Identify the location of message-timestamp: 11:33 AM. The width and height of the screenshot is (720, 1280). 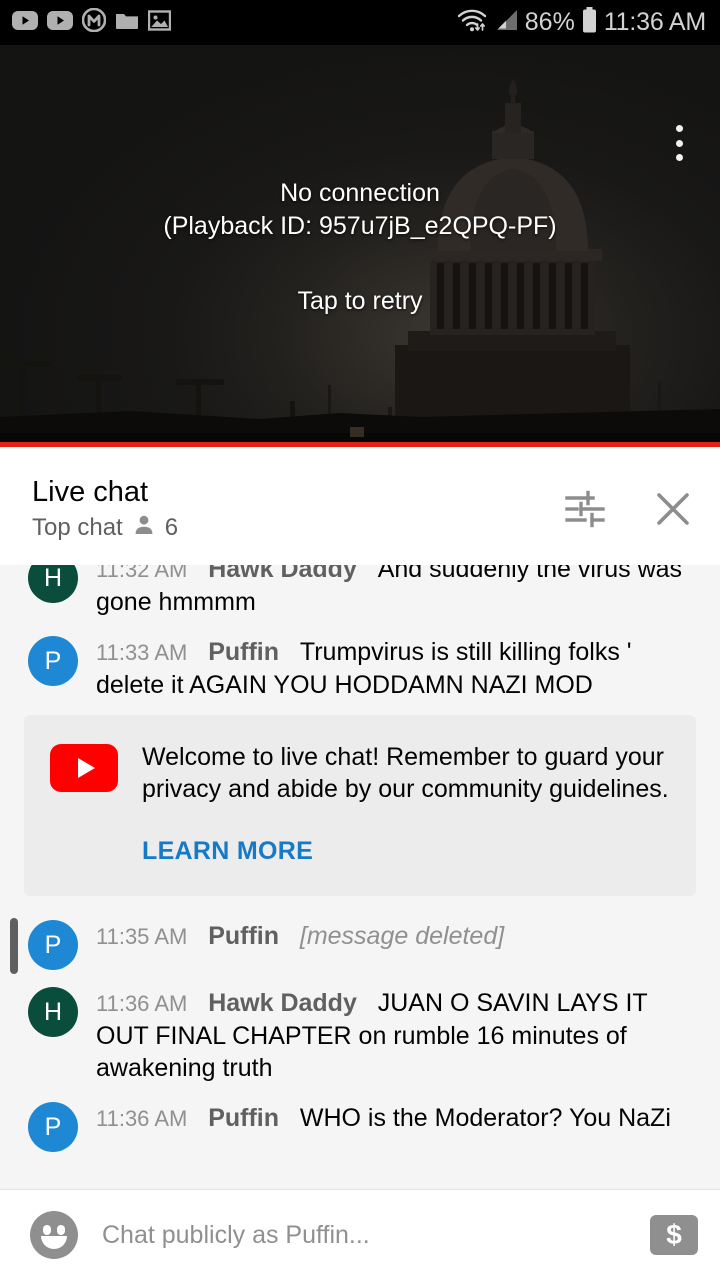
(142, 652).